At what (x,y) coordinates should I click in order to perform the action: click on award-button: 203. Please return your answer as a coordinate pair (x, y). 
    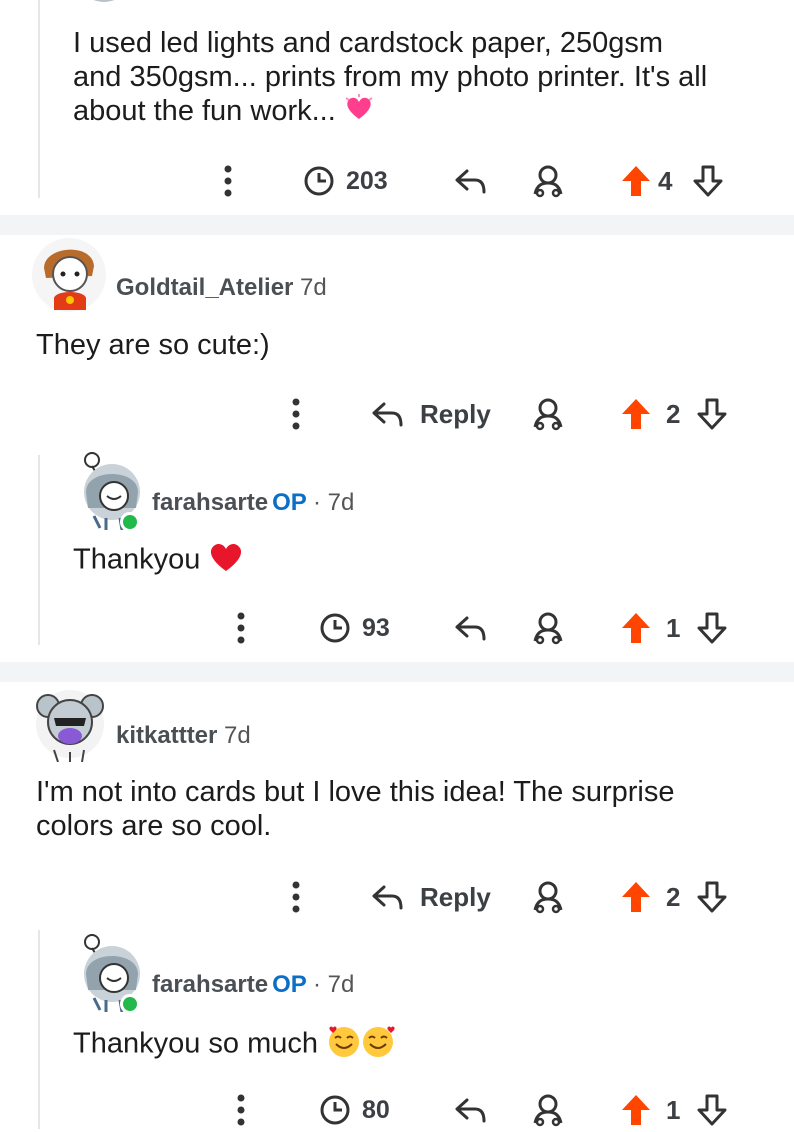
    Looking at the image, I should click on (345, 181).